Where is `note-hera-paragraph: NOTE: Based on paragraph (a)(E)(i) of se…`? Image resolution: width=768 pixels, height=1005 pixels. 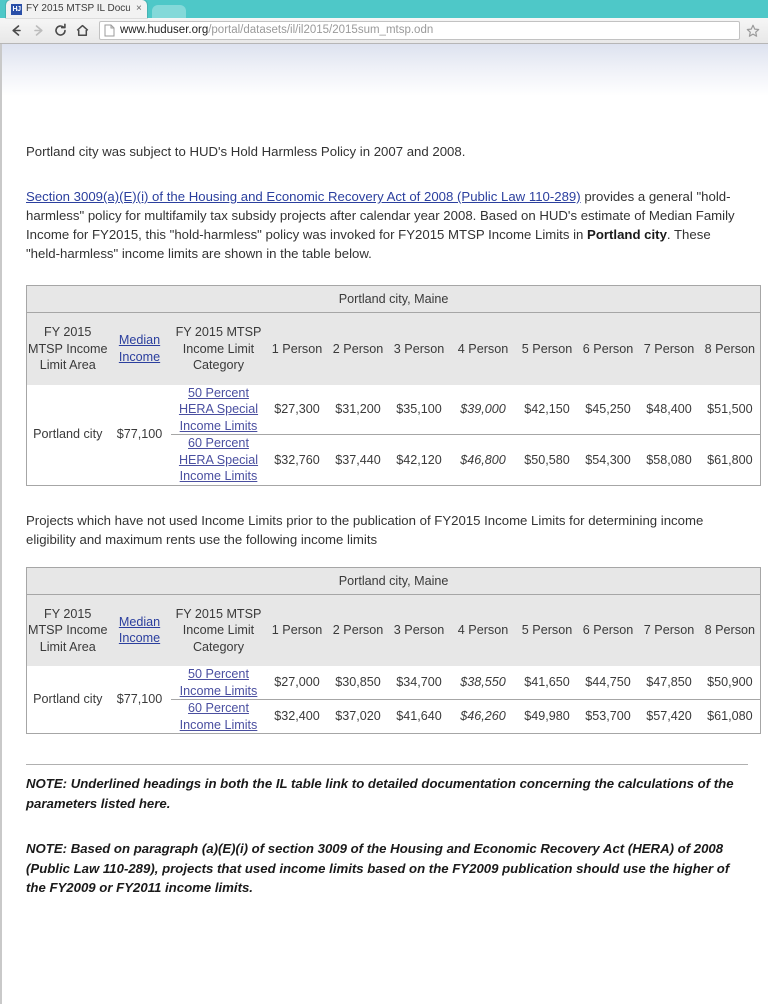
note-hera-paragraph: NOTE: Based on paragraph (a)(E)(i) of se… is located at coordinates (378, 868).